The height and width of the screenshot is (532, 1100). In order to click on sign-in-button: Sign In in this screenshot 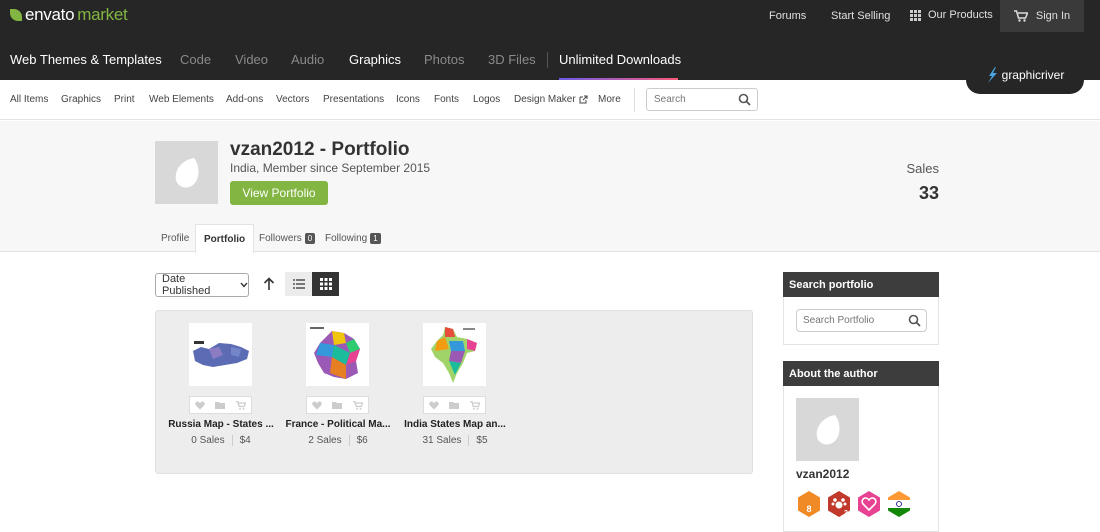, I will do `click(1042, 16)`.